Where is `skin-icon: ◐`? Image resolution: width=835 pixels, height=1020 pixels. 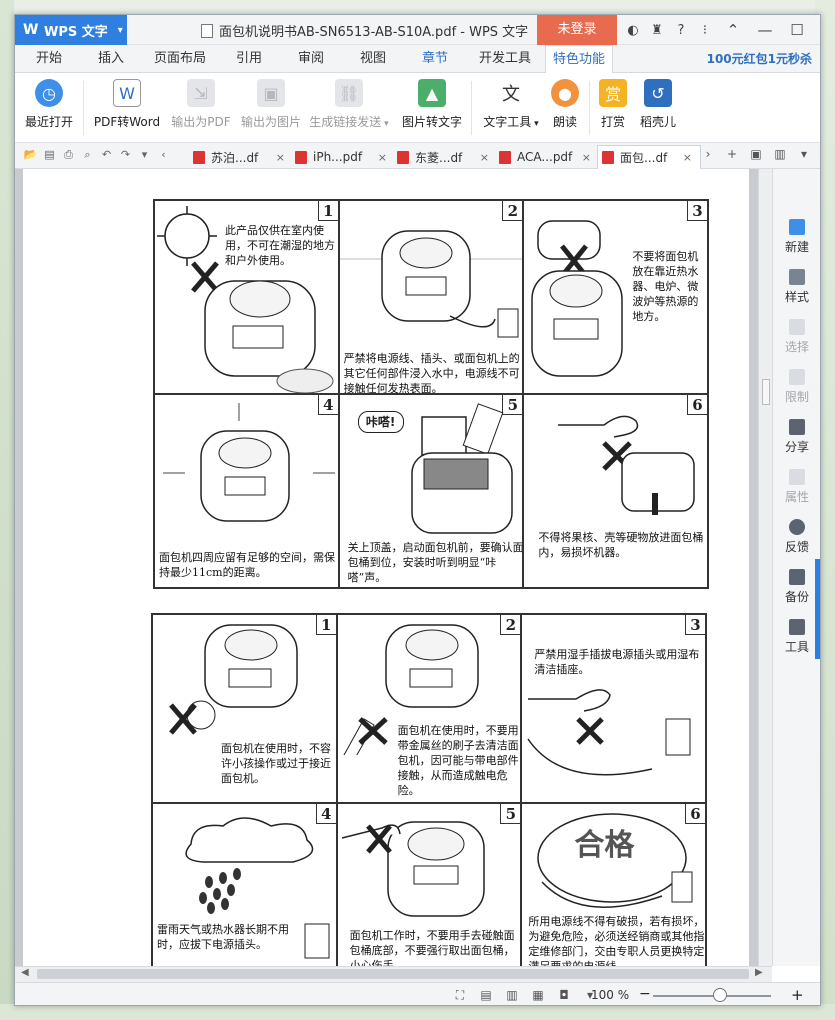 skin-icon: ◐ is located at coordinates (633, 30).